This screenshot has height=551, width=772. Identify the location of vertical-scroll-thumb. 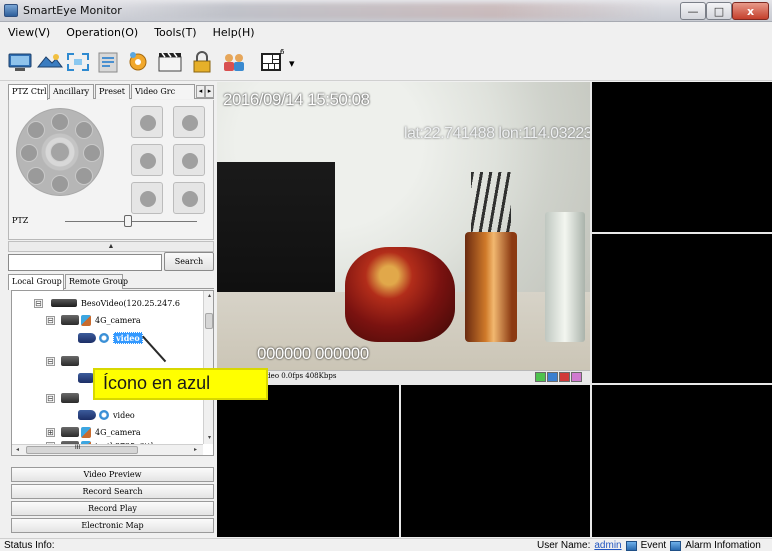
(209, 321).